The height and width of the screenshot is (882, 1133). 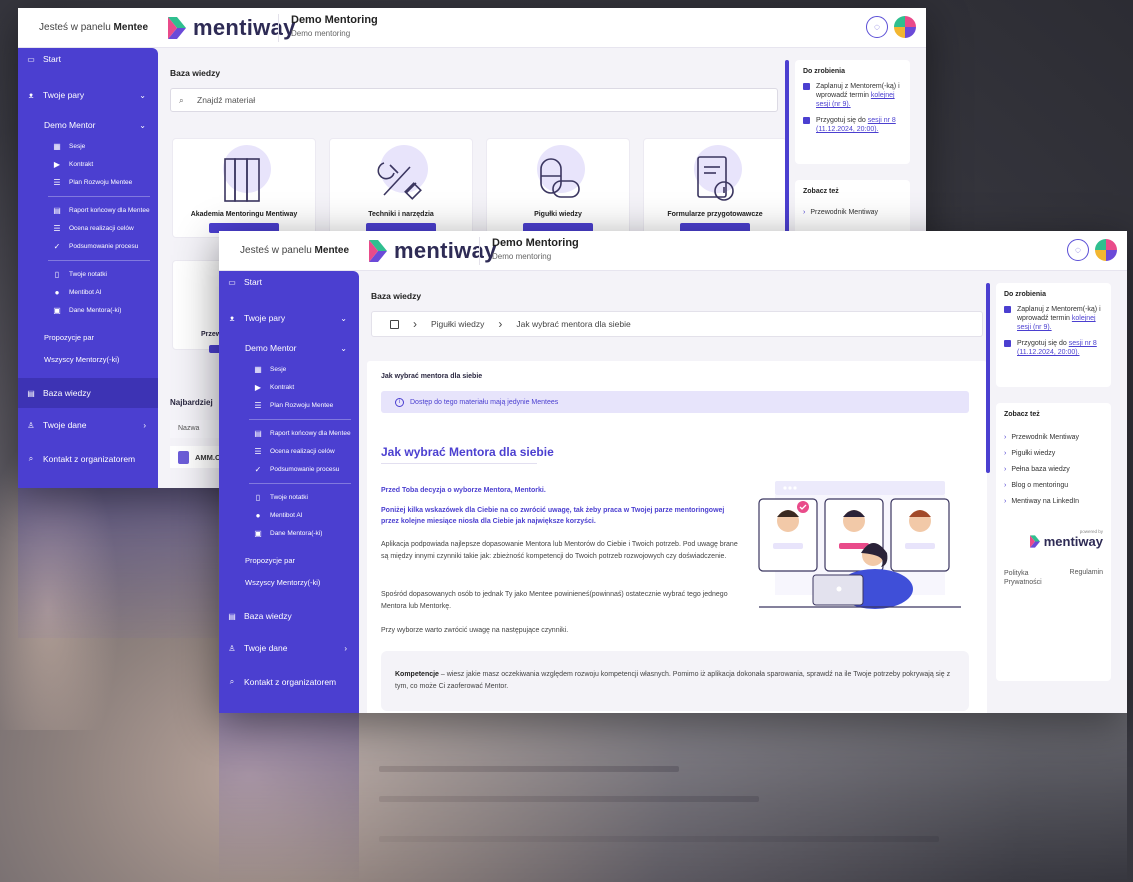 I want to click on category-card: Pigułki wiedzy, so click(x=558, y=188).